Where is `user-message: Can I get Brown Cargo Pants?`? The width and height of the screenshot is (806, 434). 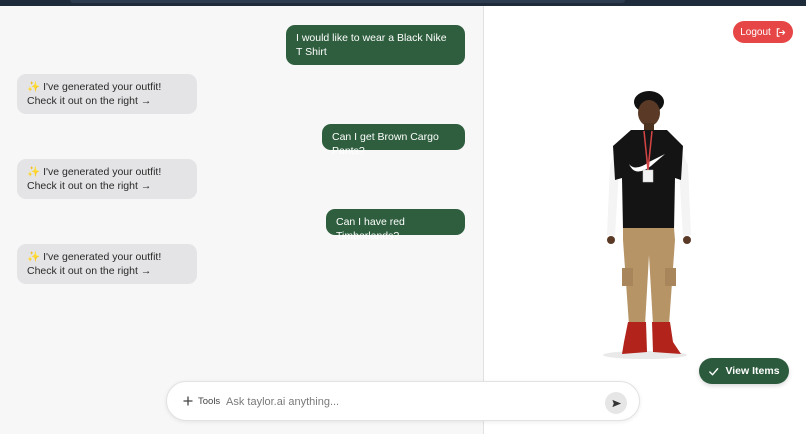 user-message: Can I get Brown Cargo Pants? is located at coordinates (393, 140).